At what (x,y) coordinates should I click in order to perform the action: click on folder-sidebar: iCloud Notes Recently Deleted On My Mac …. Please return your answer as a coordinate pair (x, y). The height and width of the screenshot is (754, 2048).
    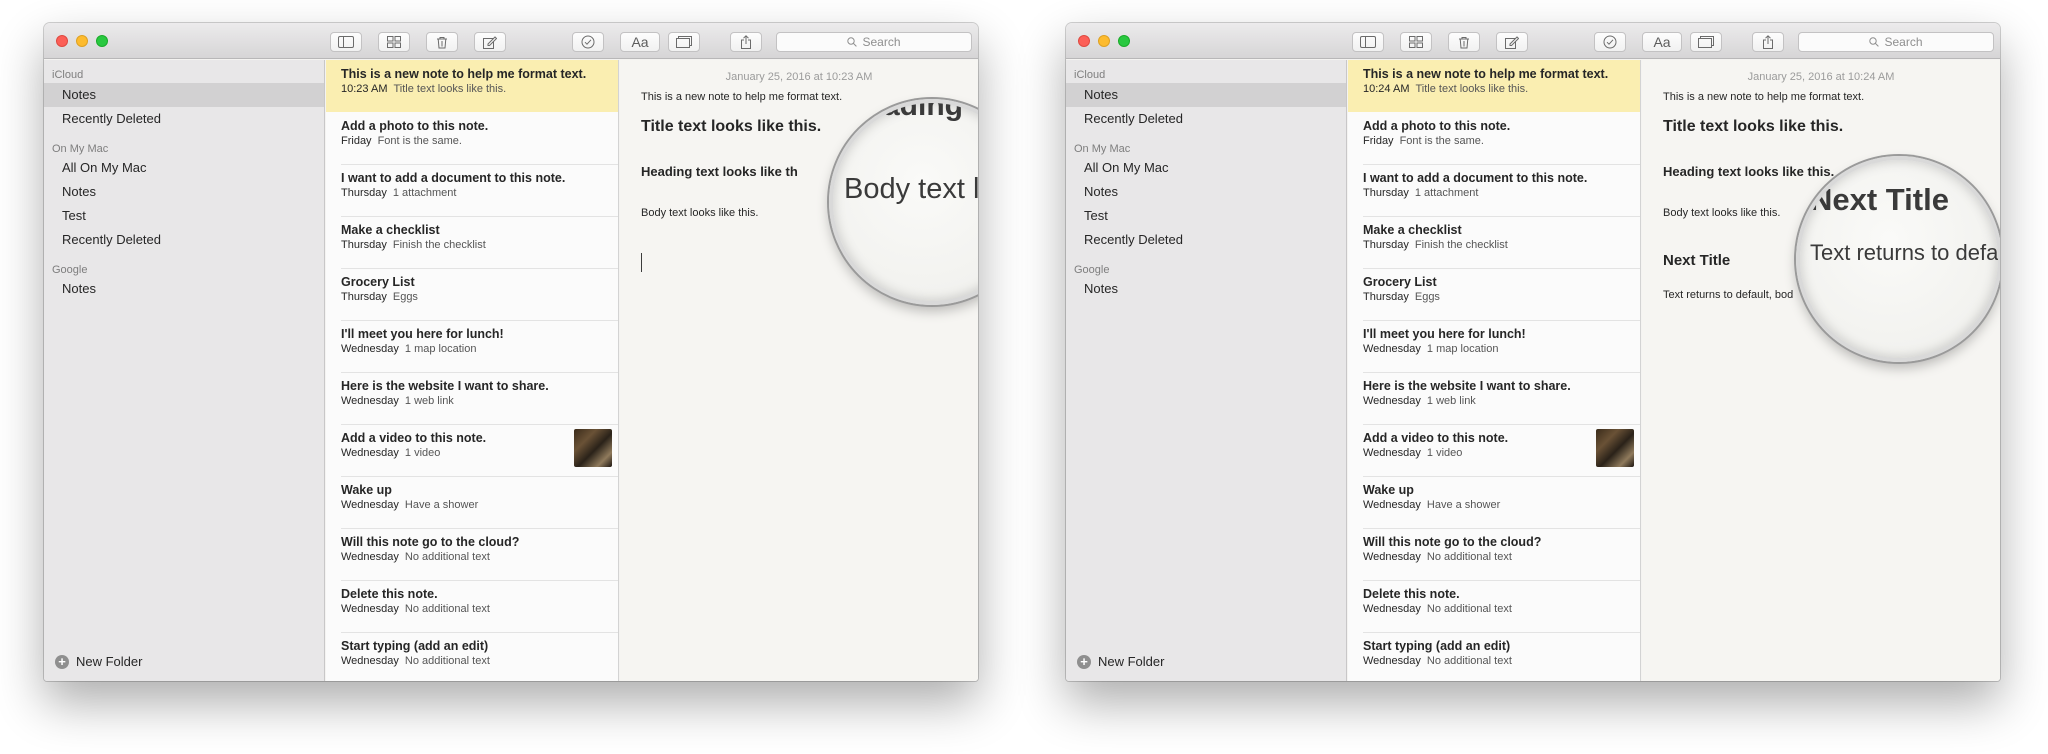
    Looking at the image, I should click on (184, 370).